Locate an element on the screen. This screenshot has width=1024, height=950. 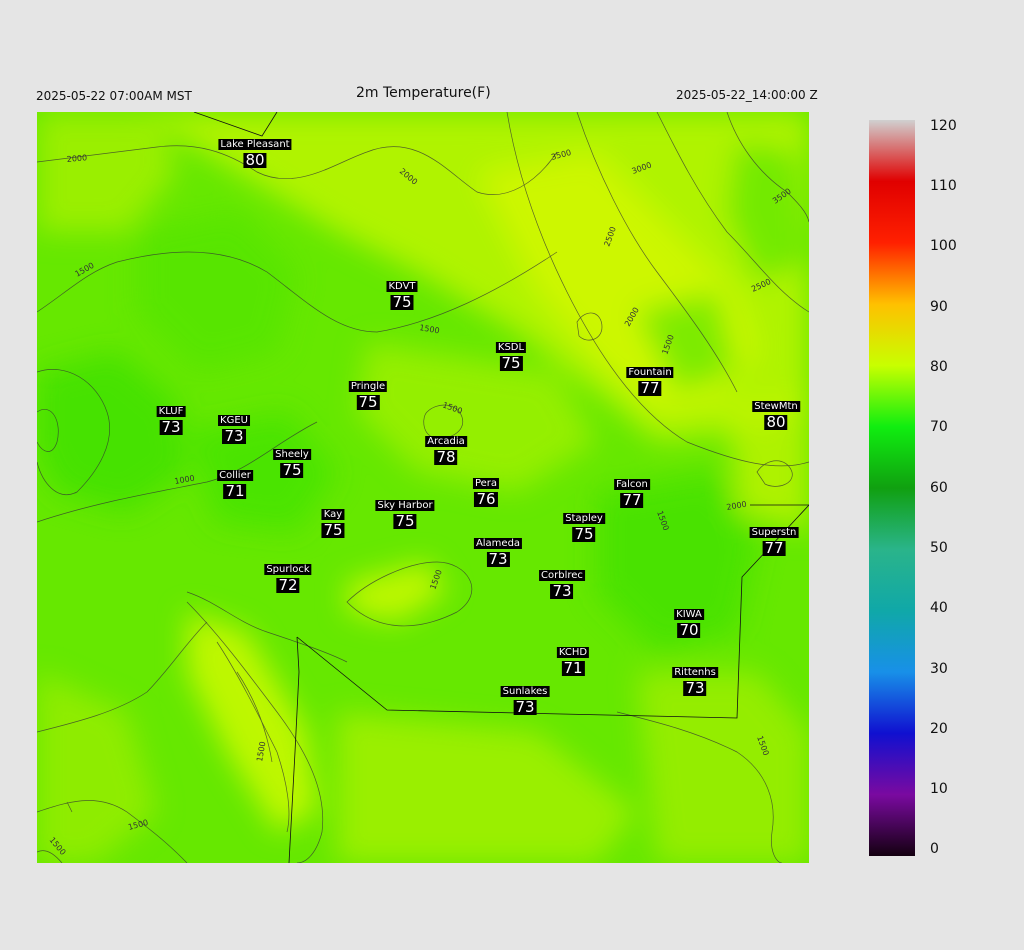
station-marker: KSDL 75 is located at coordinates (511, 357).